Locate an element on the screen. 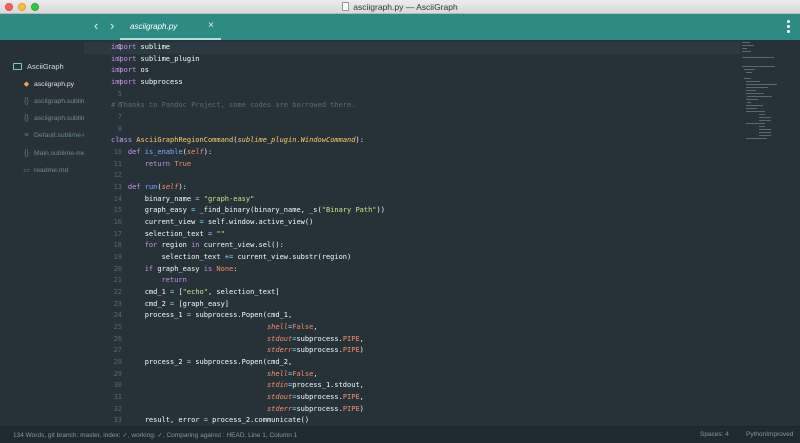 Image resolution: width=800 pixels, height=443 pixels. code-line: 18 for region in current_view.sel(): is located at coordinates (412, 246).